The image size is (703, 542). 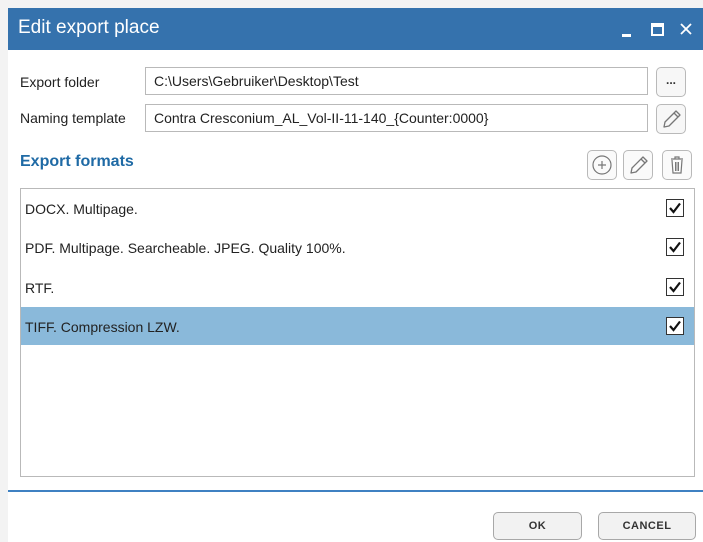 What do you see at coordinates (686, 29) in the screenshot?
I see `close-icon` at bounding box center [686, 29].